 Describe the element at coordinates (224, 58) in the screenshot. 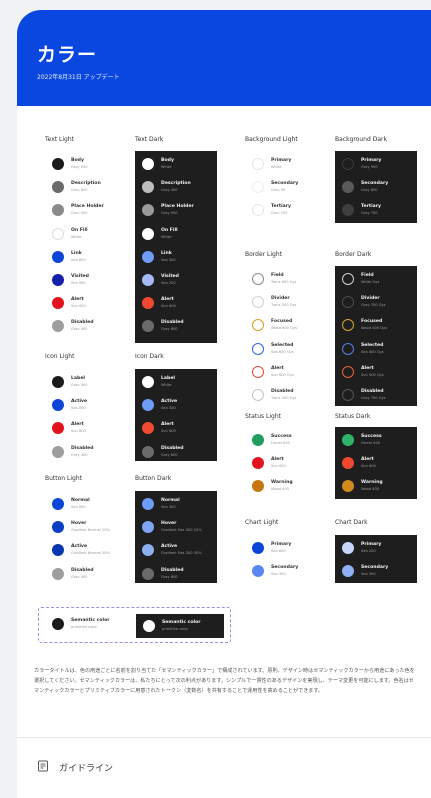

I see `page-header: カラー 2022年8月31日 アップデート` at that location.